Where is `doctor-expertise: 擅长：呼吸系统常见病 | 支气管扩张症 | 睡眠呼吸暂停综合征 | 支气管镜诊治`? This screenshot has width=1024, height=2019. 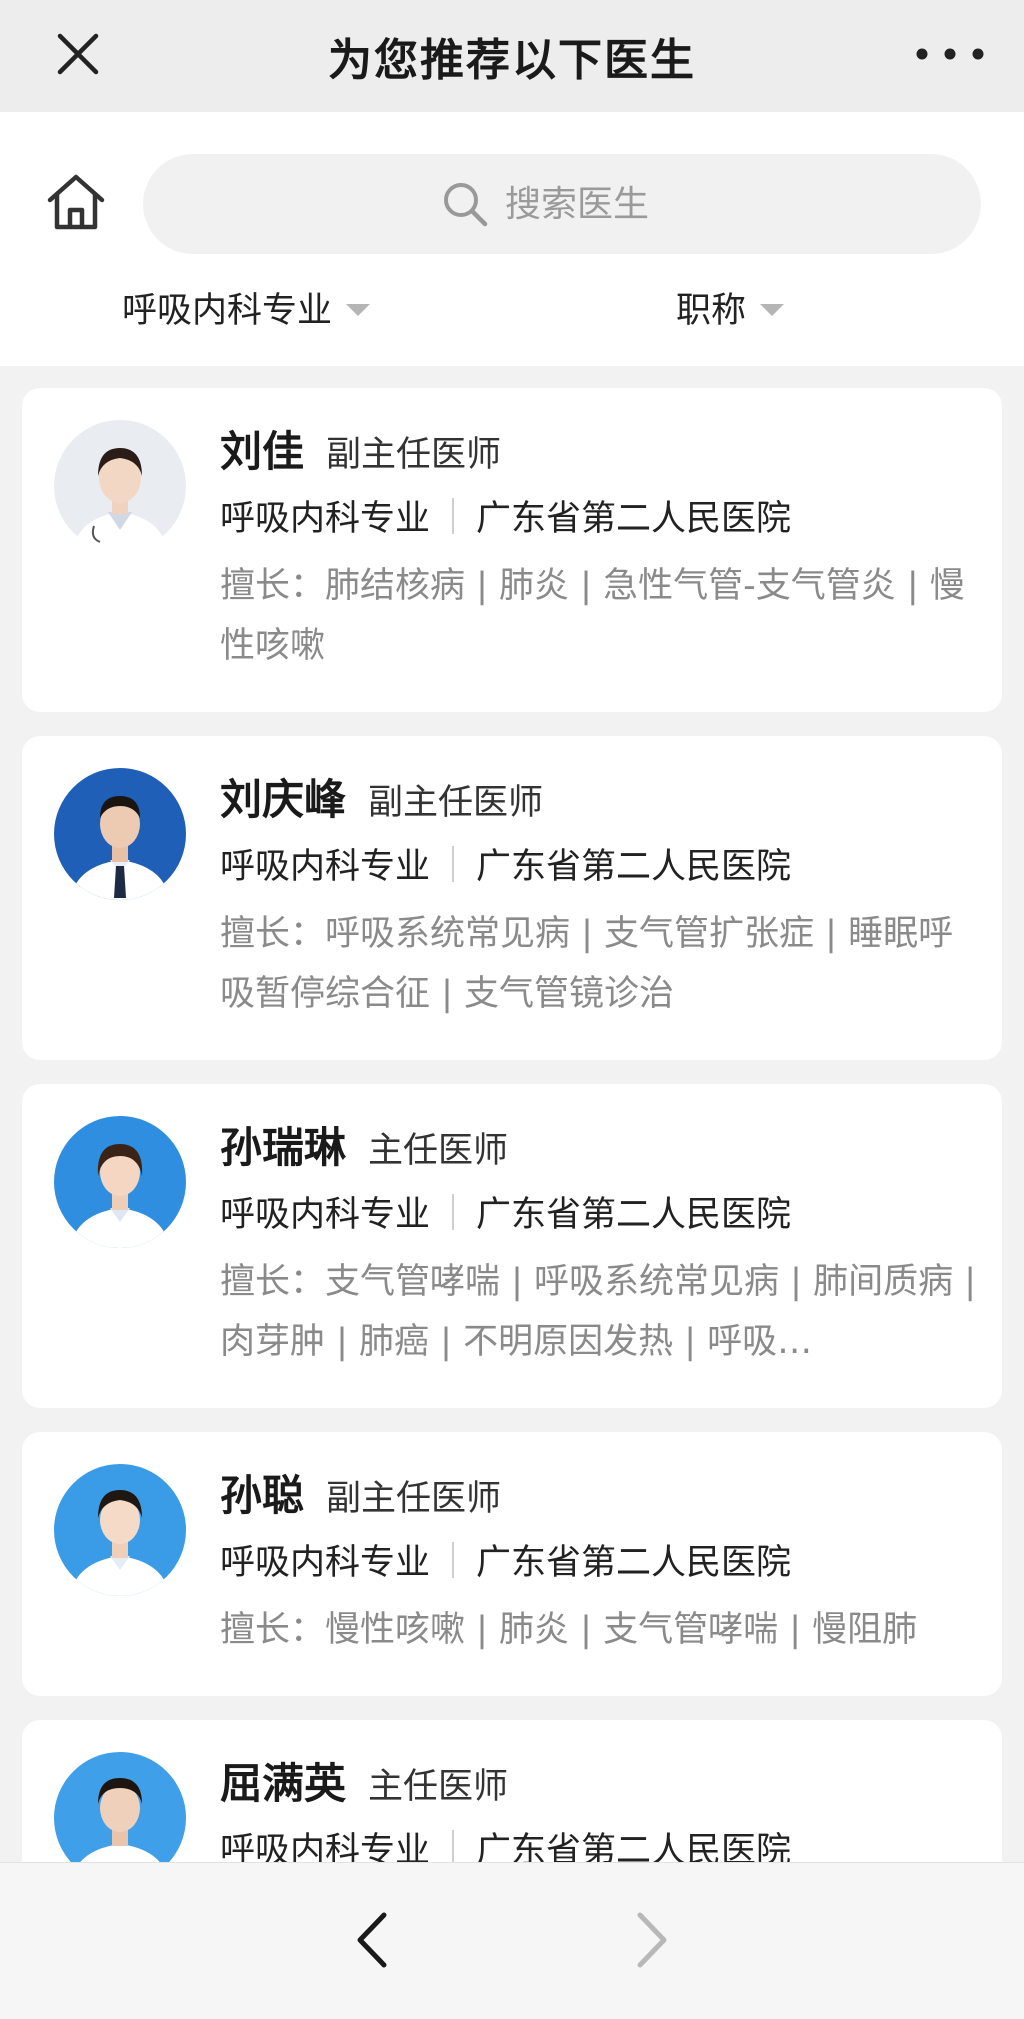 doctor-expertise: 擅长：呼吸系统常见病 | 支气管扩张症 | 睡眠呼吸暂停综合征 | 支气管镜诊治 is located at coordinates (587, 964).